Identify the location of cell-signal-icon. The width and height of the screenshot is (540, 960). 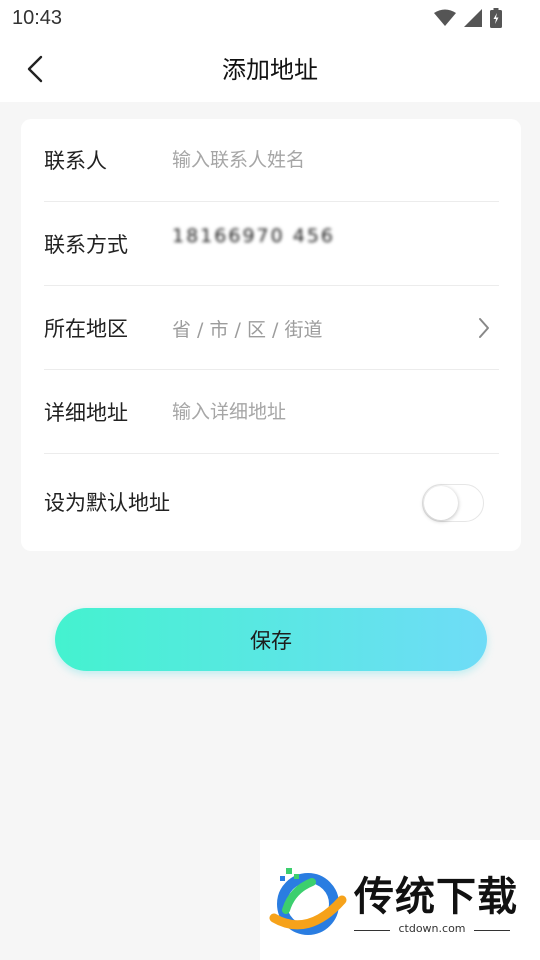
(473, 18).